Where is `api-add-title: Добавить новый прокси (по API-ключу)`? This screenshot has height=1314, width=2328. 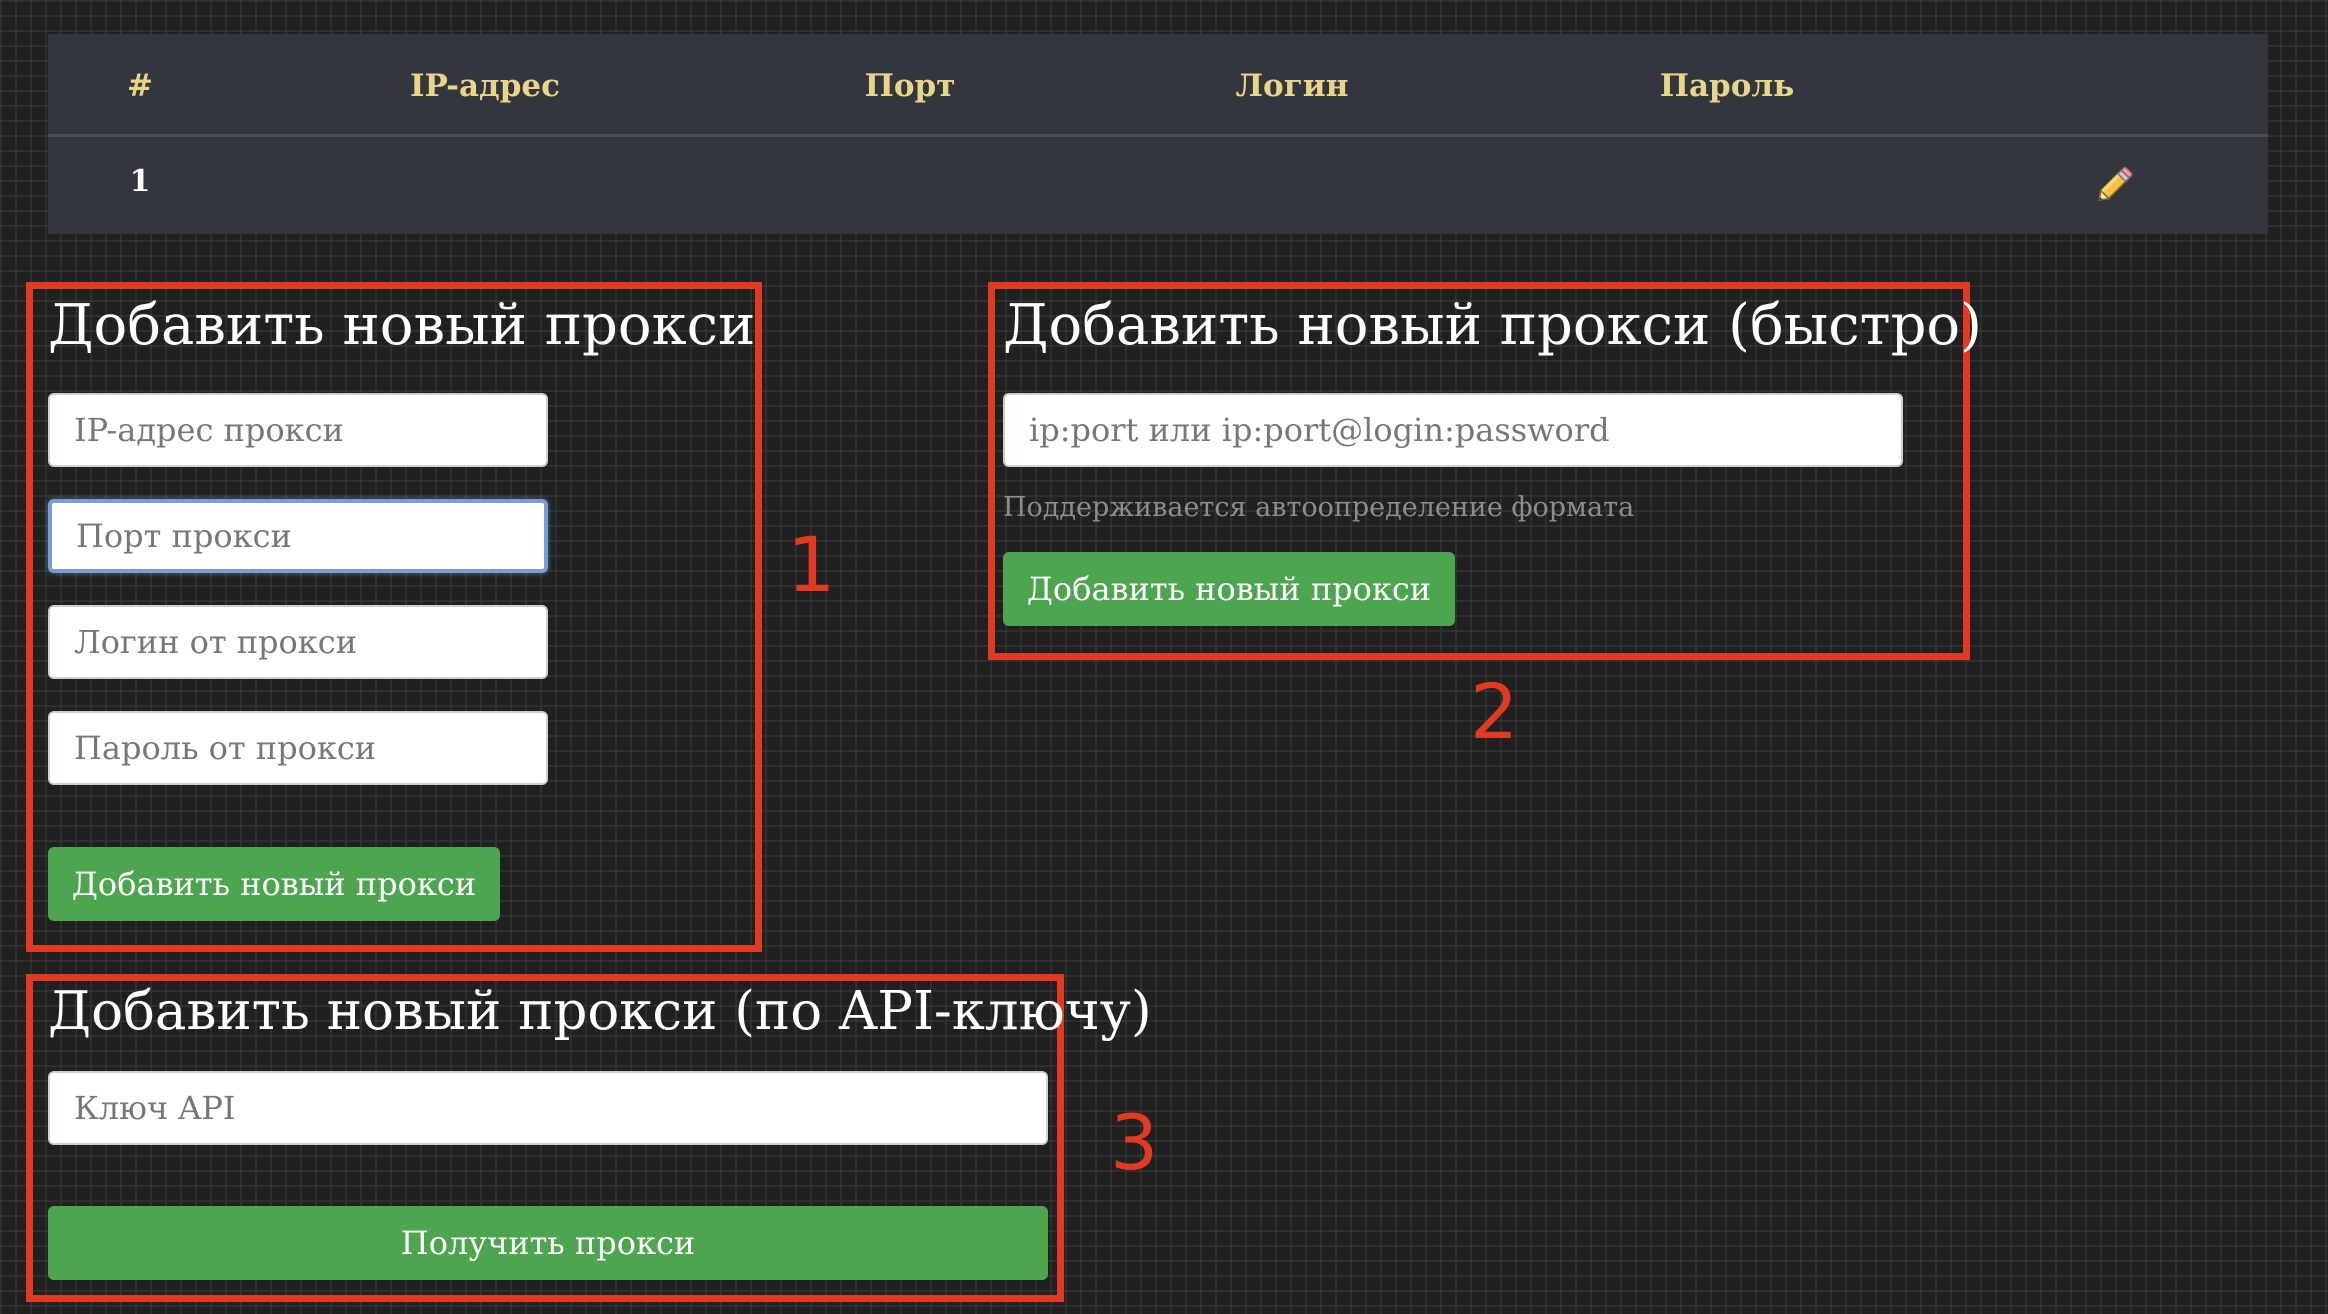
api-add-title: Добавить новый прокси (по API-ключу) is located at coordinates (600, 1011).